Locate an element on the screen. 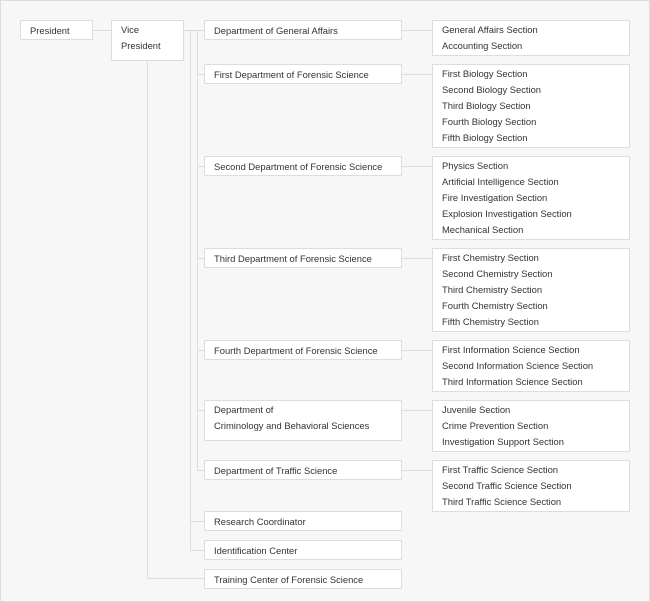 The width and height of the screenshot is (650, 602). vice-president-box: Vice President is located at coordinates (147, 40).